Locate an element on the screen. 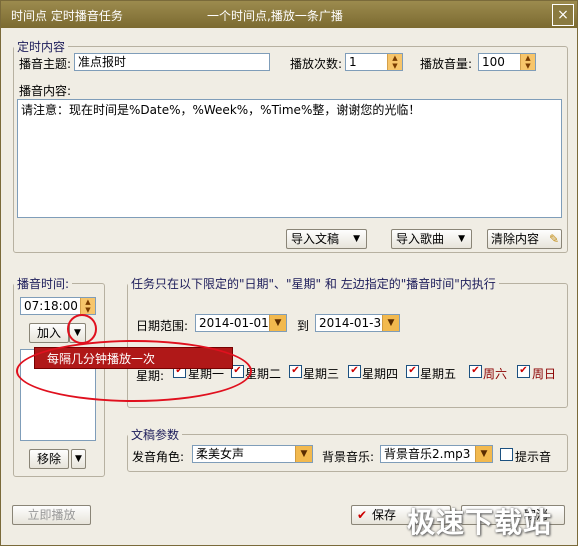 Image resolution: width=578 pixels, height=546 pixels. window-title: 时间点 定时播音任务 is located at coordinates (67, 16).